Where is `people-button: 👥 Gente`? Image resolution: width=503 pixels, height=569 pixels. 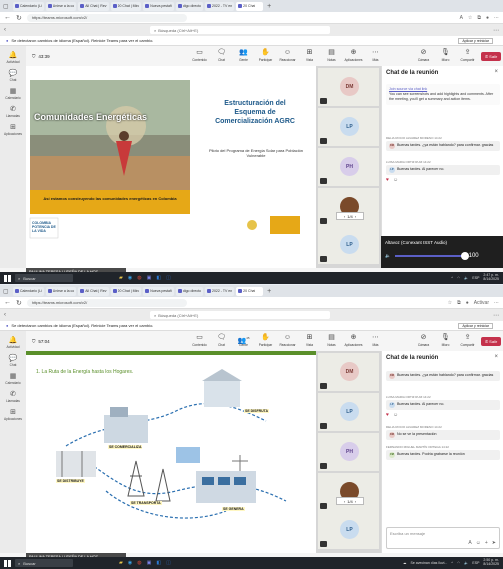
people-button: 👥 Gente is located at coordinates (243, 55).